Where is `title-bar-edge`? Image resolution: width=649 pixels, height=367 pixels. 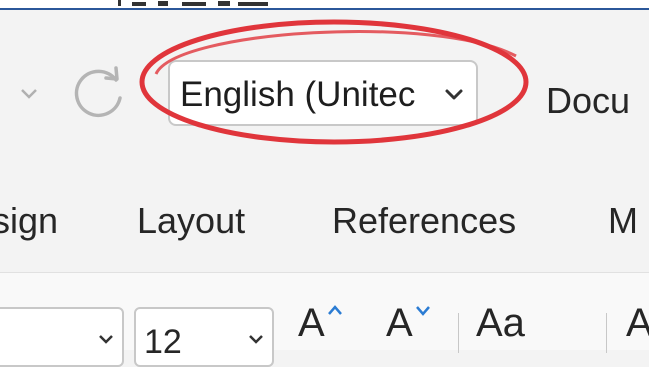
title-bar-edge is located at coordinates (324, 5).